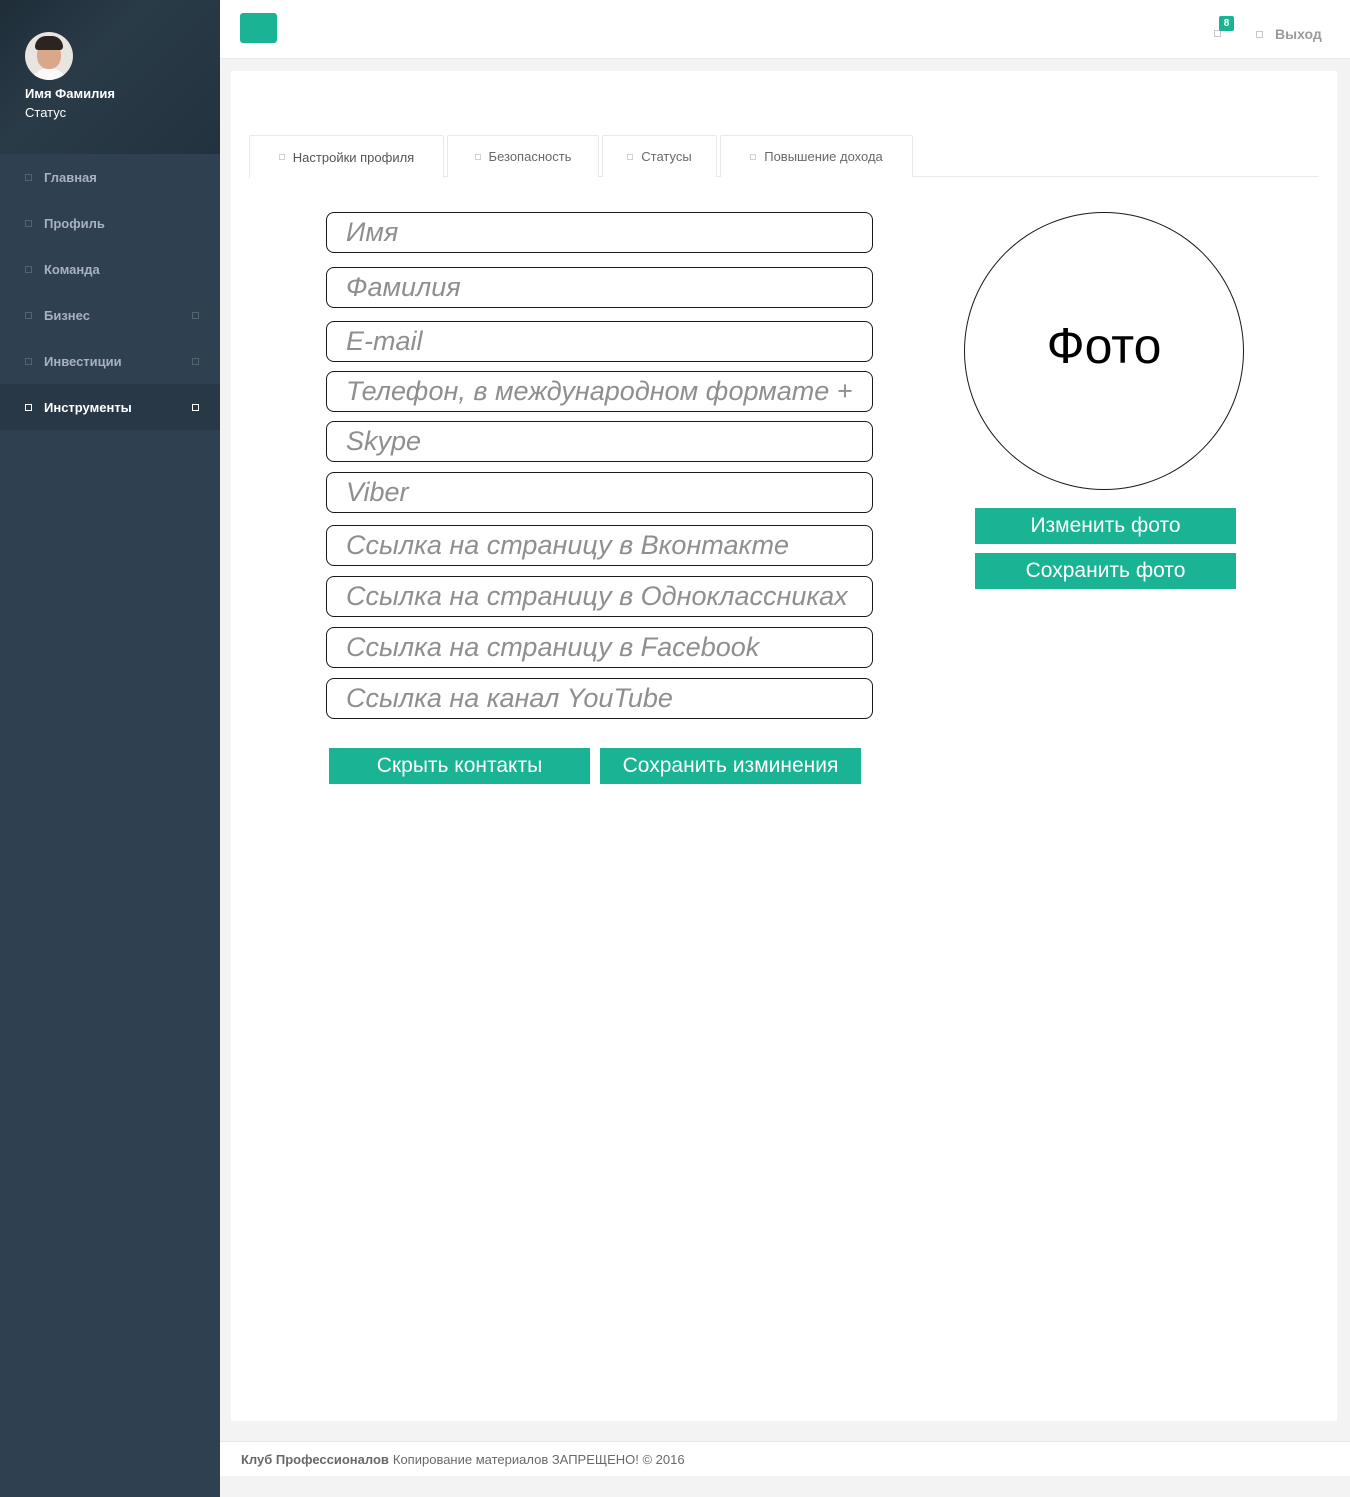 This screenshot has width=1350, height=1497. What do you see at coordinates (1105, 526) in the screenshot?
I see `change-photo-button: Изменить фото` at bounding box center [1105, 526].